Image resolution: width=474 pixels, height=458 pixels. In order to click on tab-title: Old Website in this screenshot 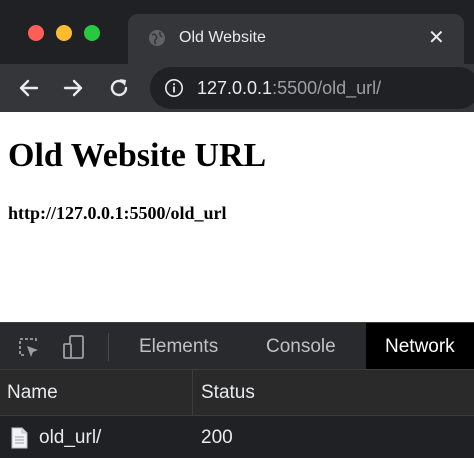, I will do `click(222, 37)`.